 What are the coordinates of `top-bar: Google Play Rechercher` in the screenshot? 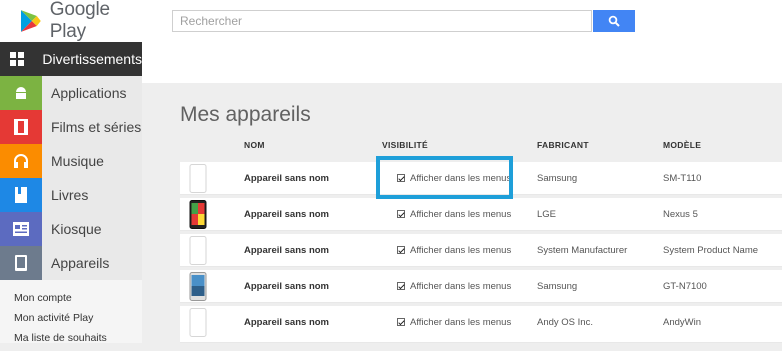 It's located at (391, 21).